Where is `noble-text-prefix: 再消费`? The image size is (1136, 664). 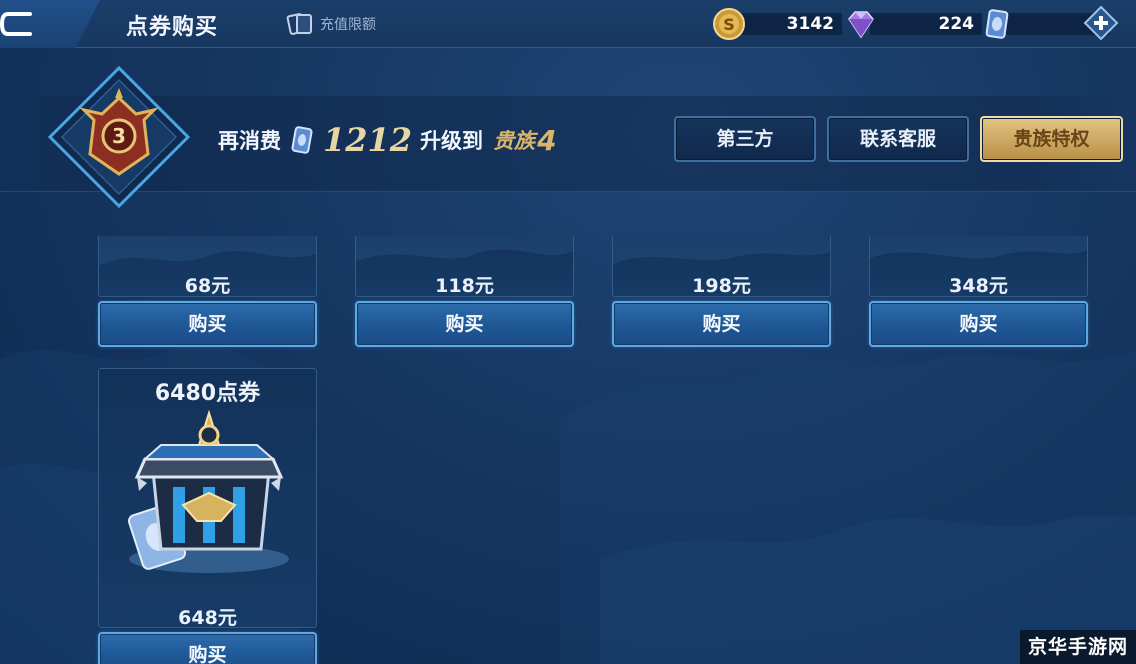
noble-text-prefix: 再消费 is located at coordinates (249, 141).